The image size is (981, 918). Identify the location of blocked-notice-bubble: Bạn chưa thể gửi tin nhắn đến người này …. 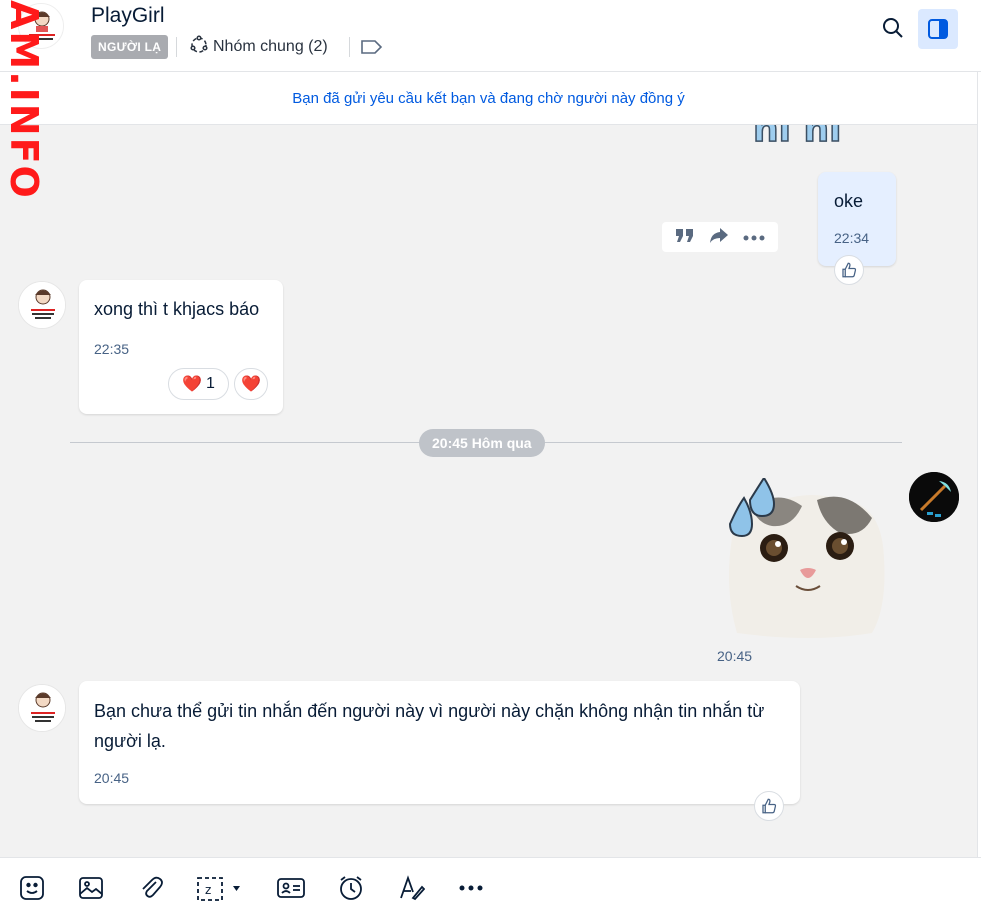
(439, 742).